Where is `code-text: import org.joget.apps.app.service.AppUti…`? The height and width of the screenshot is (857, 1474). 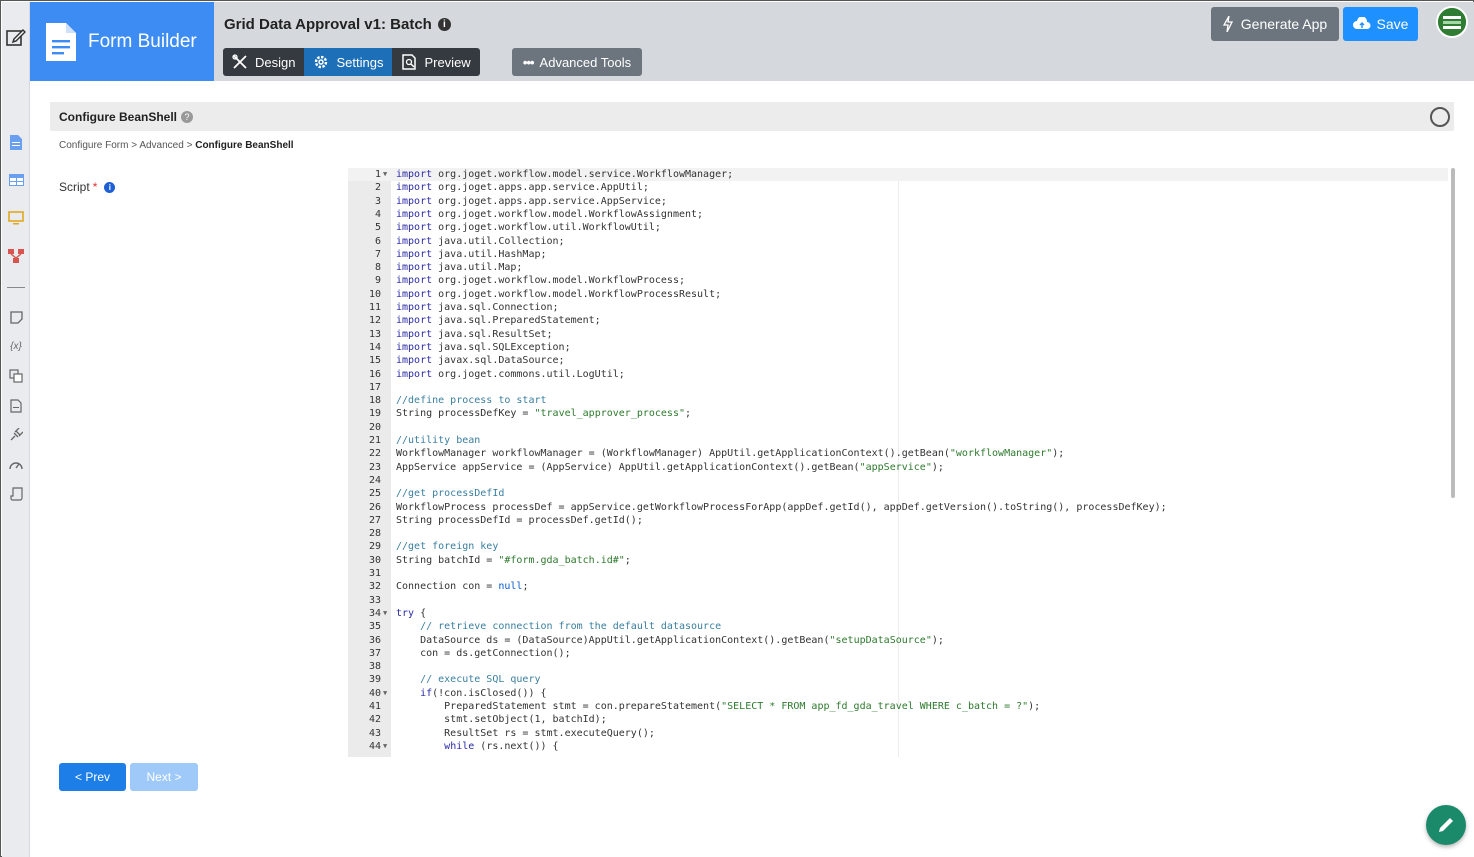
code-text: import org.joget.apps.app.service.AppUti… is located at coordinates (522, 188).